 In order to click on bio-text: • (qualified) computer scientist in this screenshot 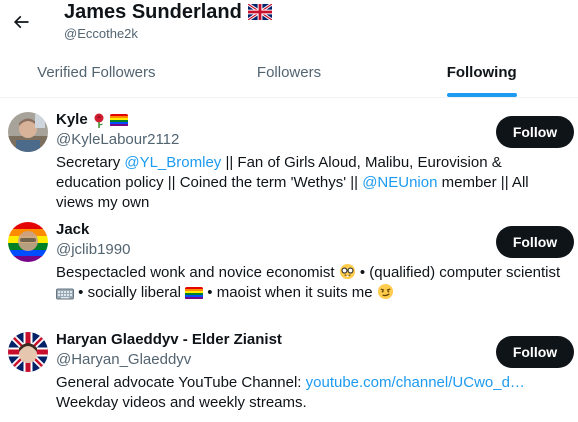, I will do `click(458, 272)`.